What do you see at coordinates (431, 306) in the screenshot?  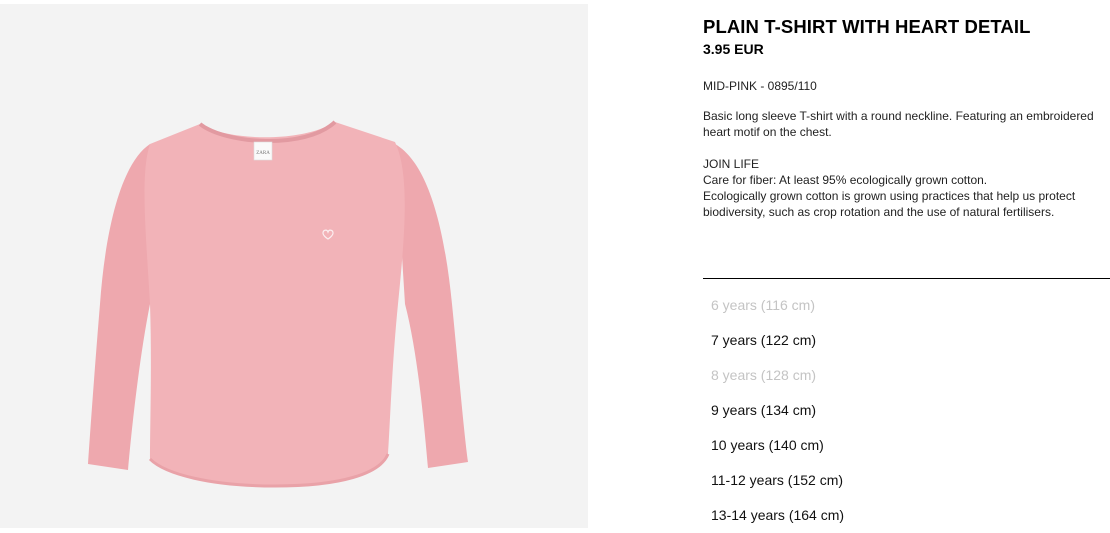 I see `right-sleeve` at bounding box center [431, 306].